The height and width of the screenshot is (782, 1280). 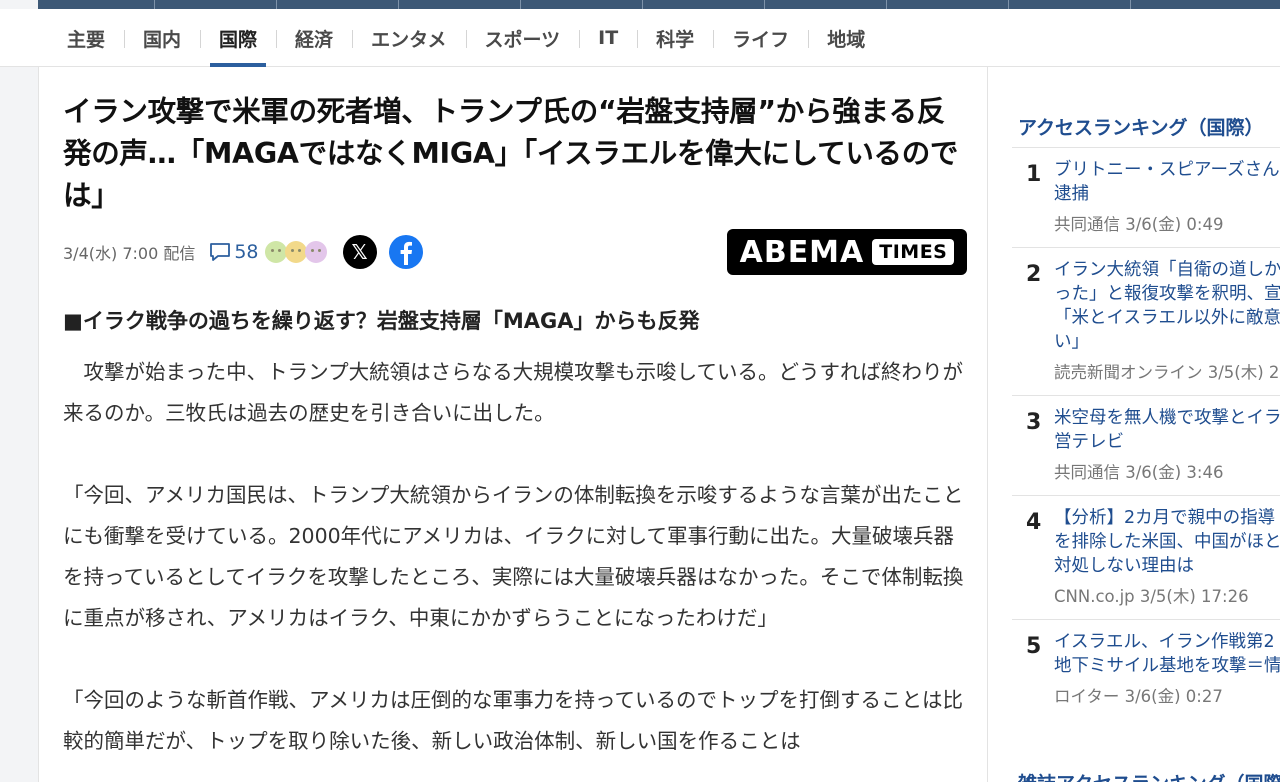 I want to click on top-strip, so click(x=659, y=4).